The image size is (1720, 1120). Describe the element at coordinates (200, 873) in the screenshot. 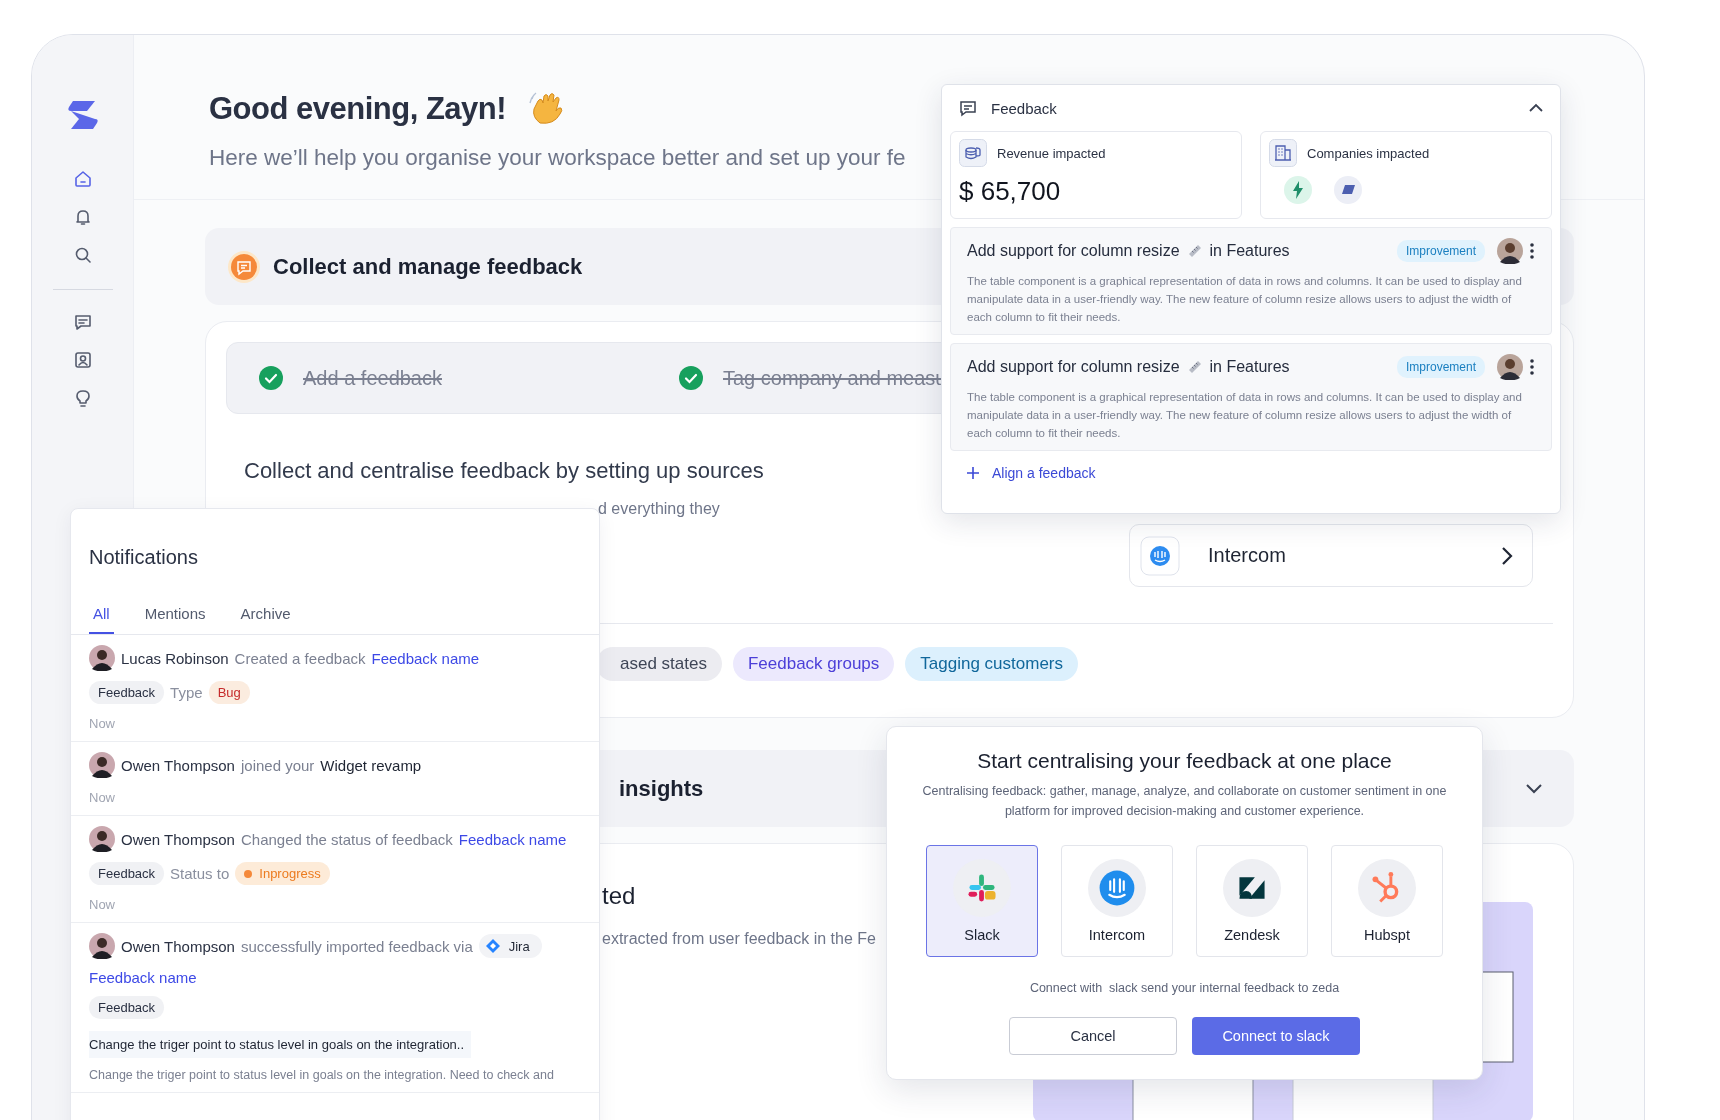

I see `tag-caption: Status to` at that location.